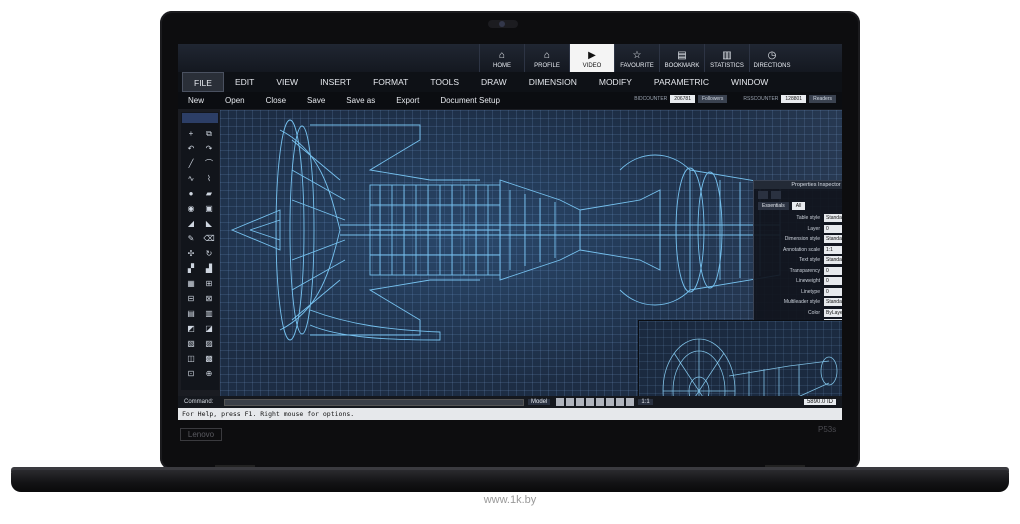 Image resolution: width=1020 pixels, height=524 pixels. What do you see at coordinates (620, 402) in the screenshot?
I see `lineweight-icon` at bounding box center [620, 402].